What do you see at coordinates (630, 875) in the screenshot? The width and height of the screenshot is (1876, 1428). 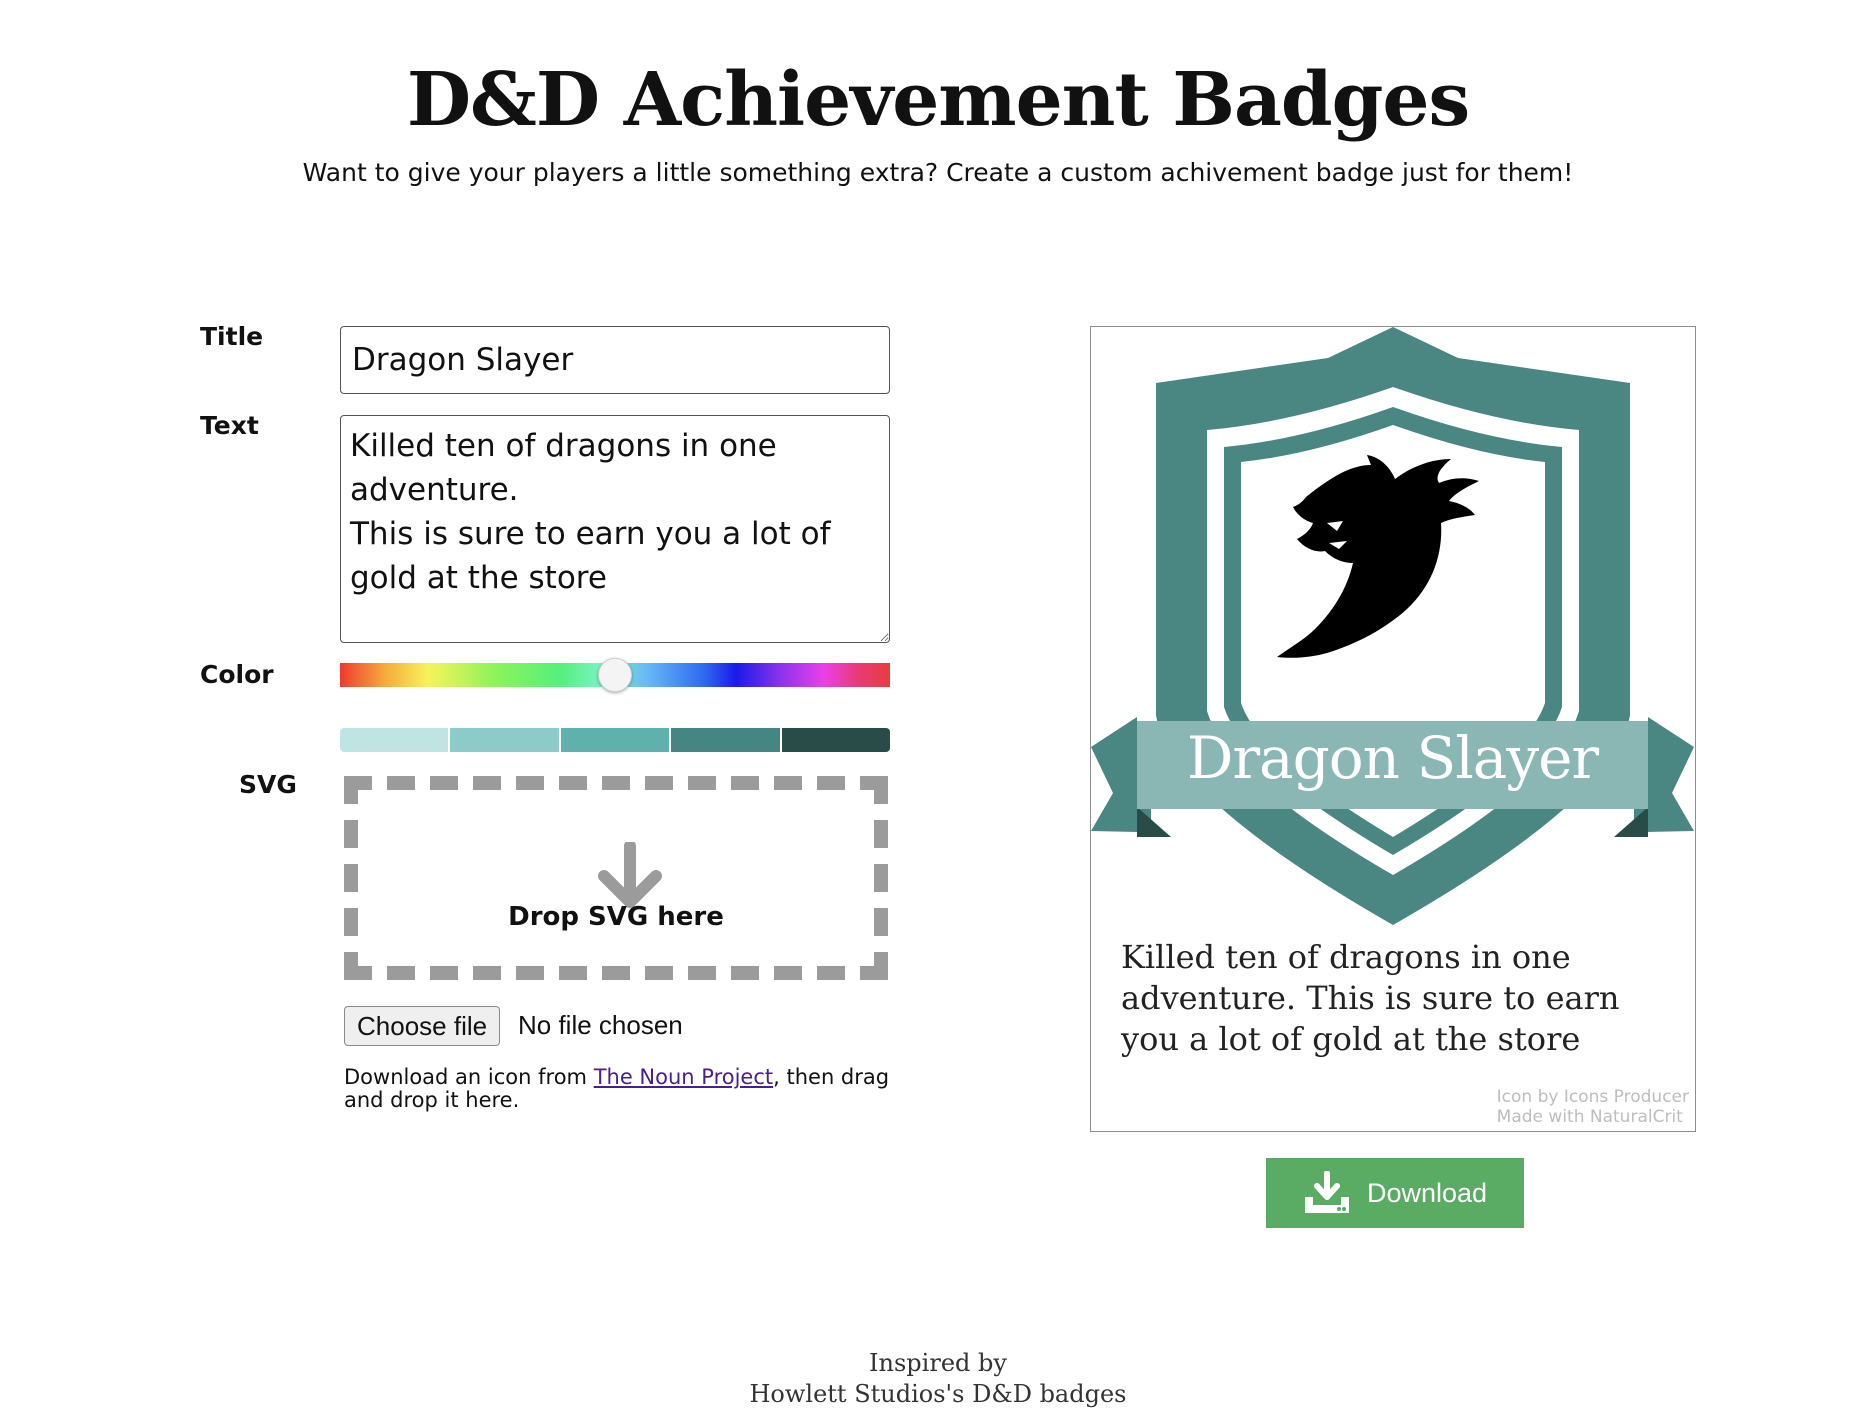 I see `arrow-down-icon` at bounding box center [630, 875].